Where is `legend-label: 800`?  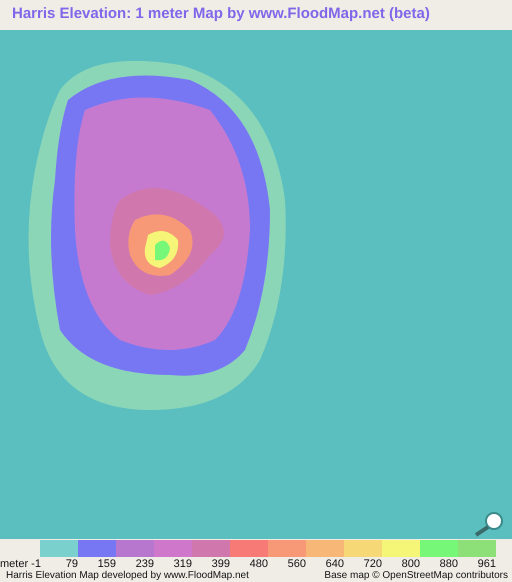 legend-label: 800 is located at coordinates (410, 564).